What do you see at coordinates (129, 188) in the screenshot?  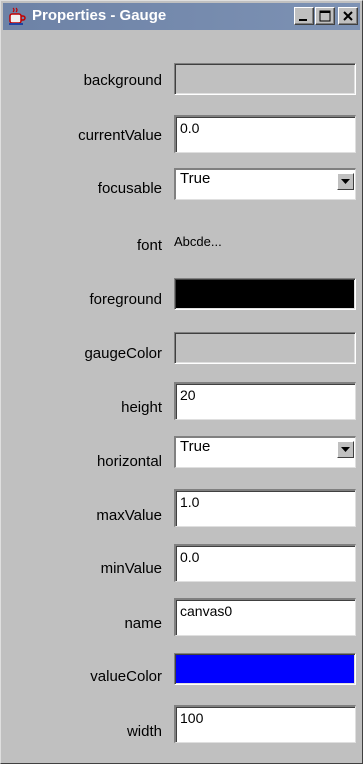 I see `focusable-label: focusable` at bounding box center [129, 188].